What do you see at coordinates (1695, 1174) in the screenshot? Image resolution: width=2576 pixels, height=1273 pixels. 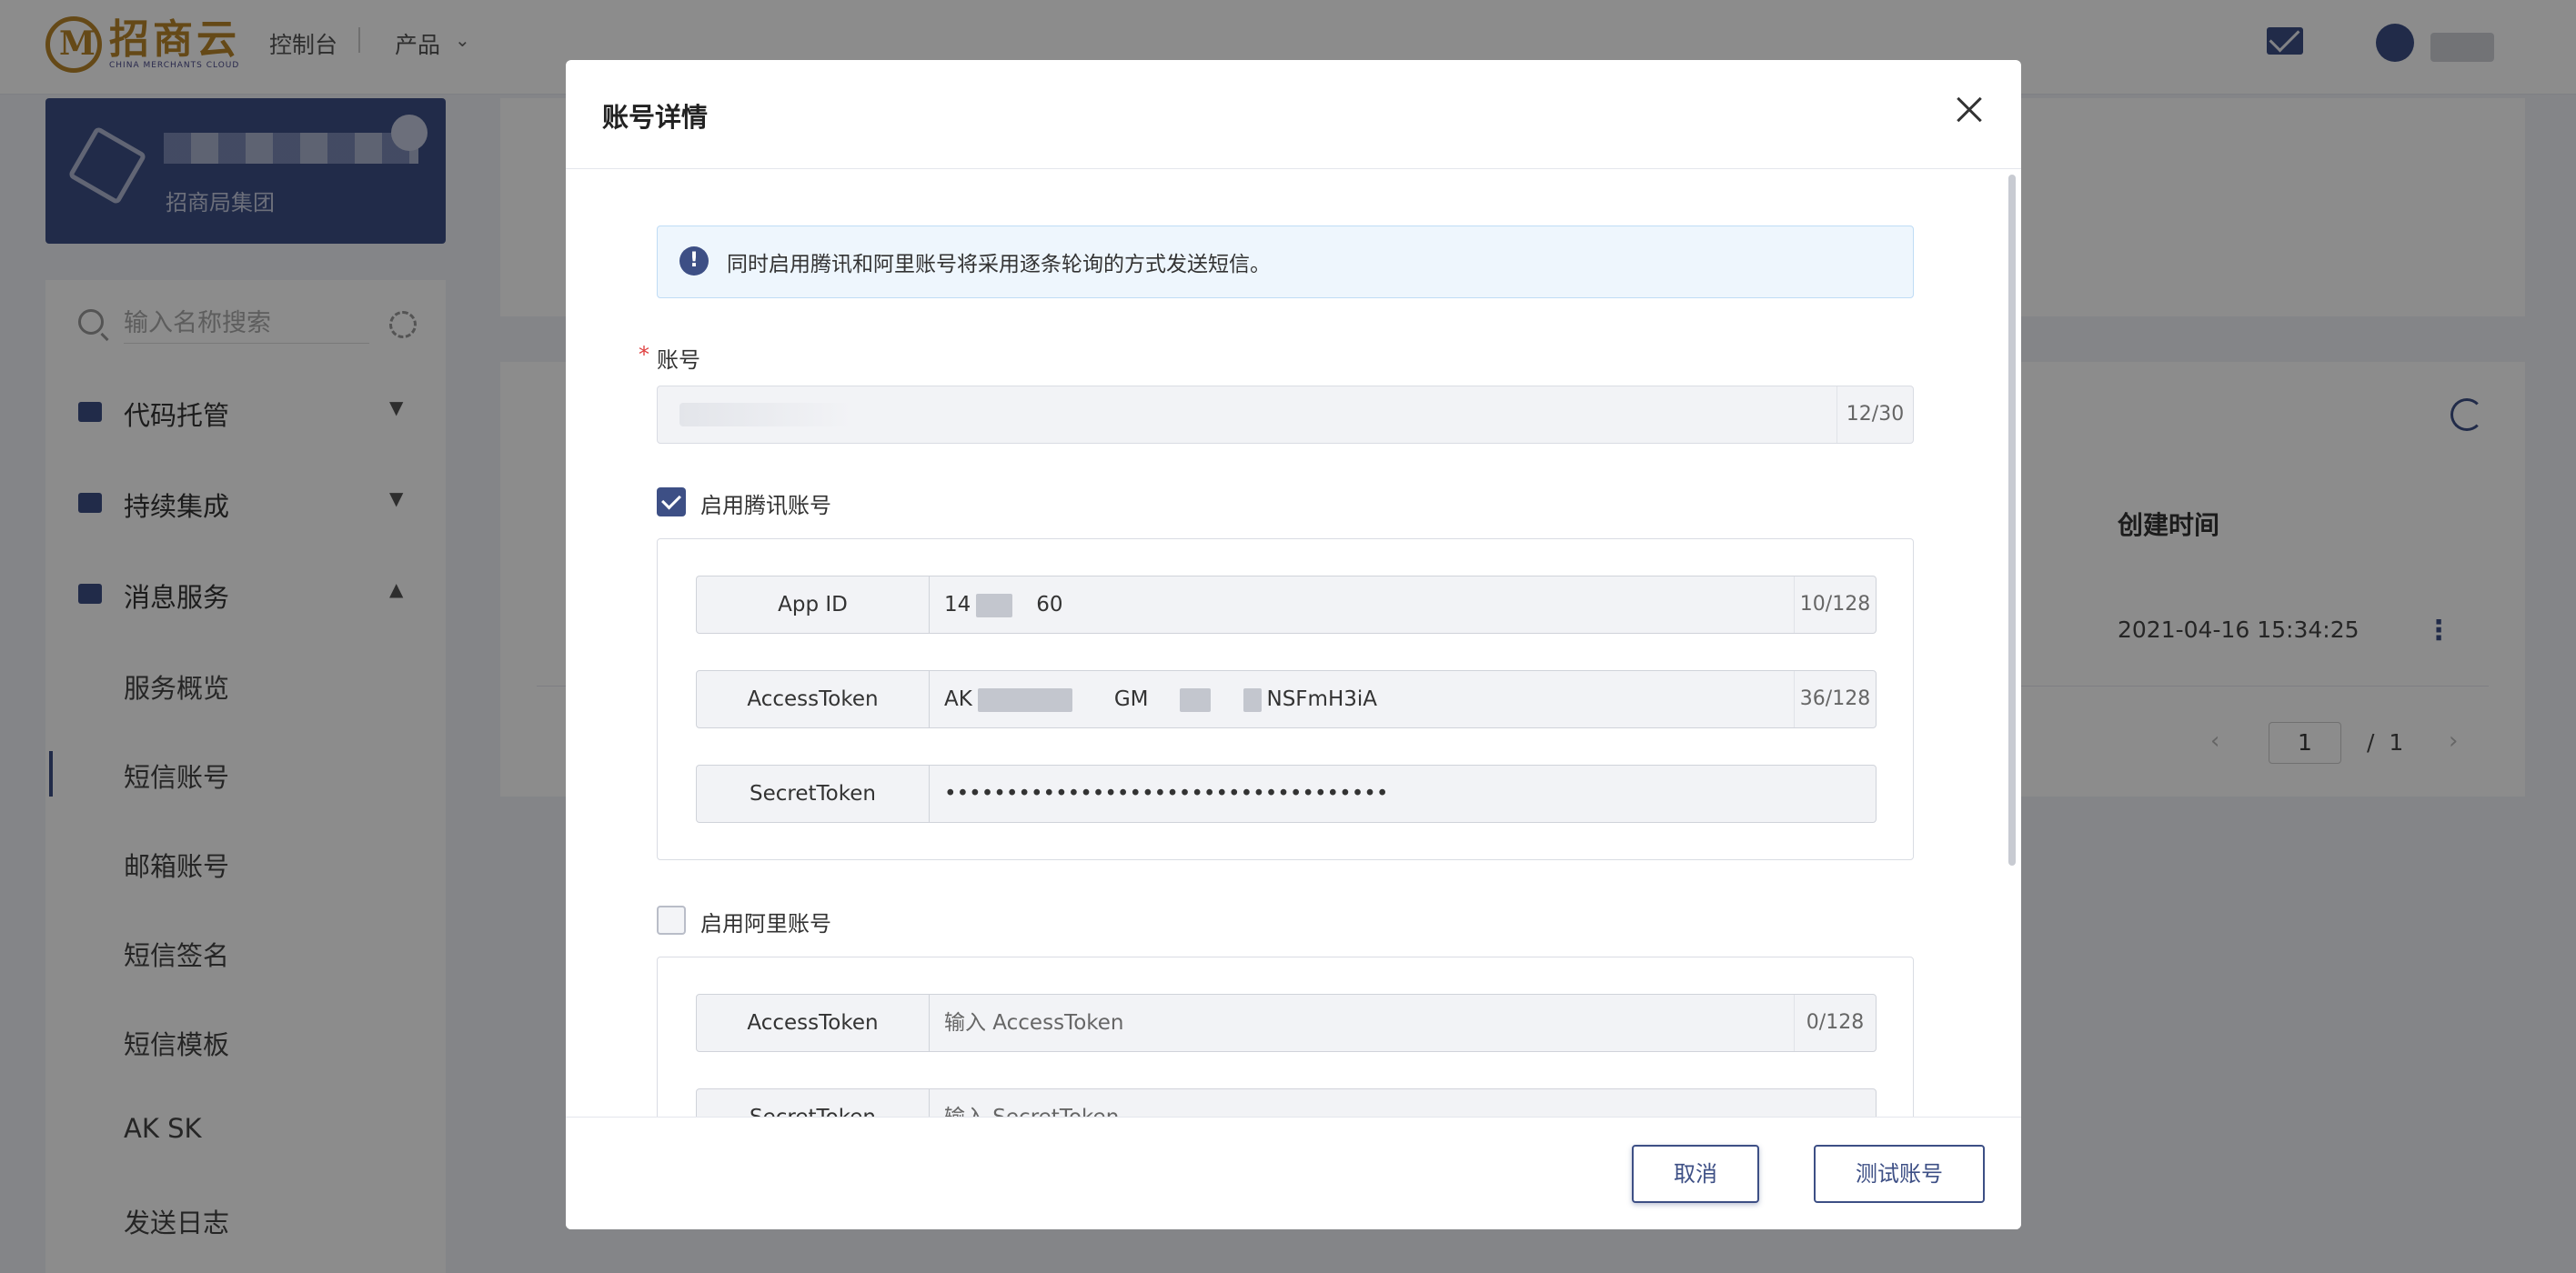 I see `cancel-button: 取消` at bounding box center [1695, 1174].